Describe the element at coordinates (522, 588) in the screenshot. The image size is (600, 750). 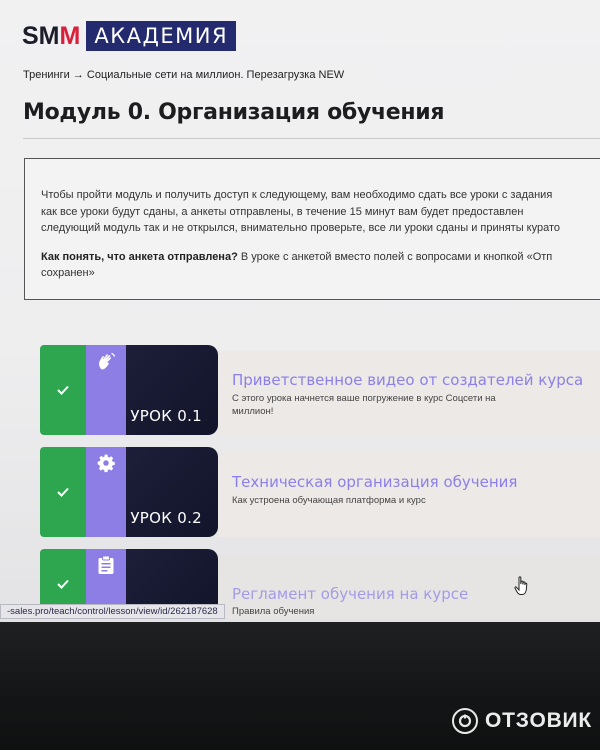
I see `hand-cursor-icon` at that location.